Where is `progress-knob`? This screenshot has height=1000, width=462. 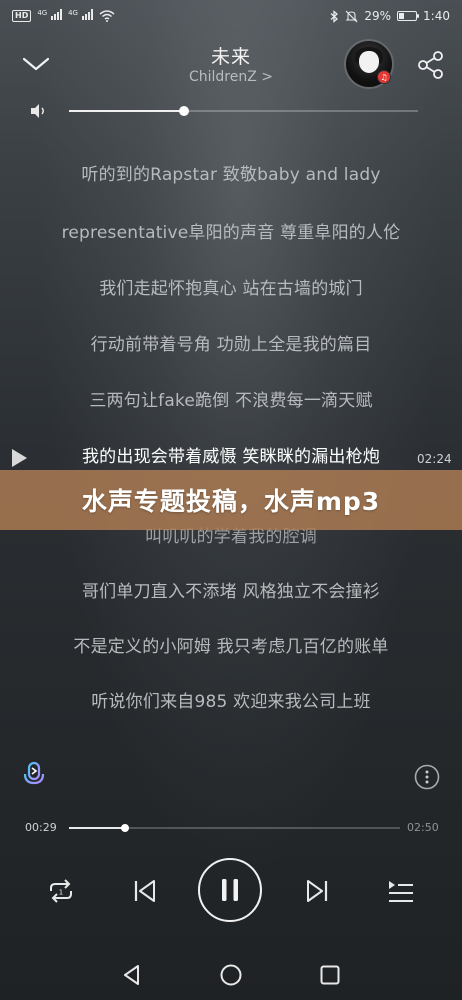 progress-knob is located at coordinates (125, 828).